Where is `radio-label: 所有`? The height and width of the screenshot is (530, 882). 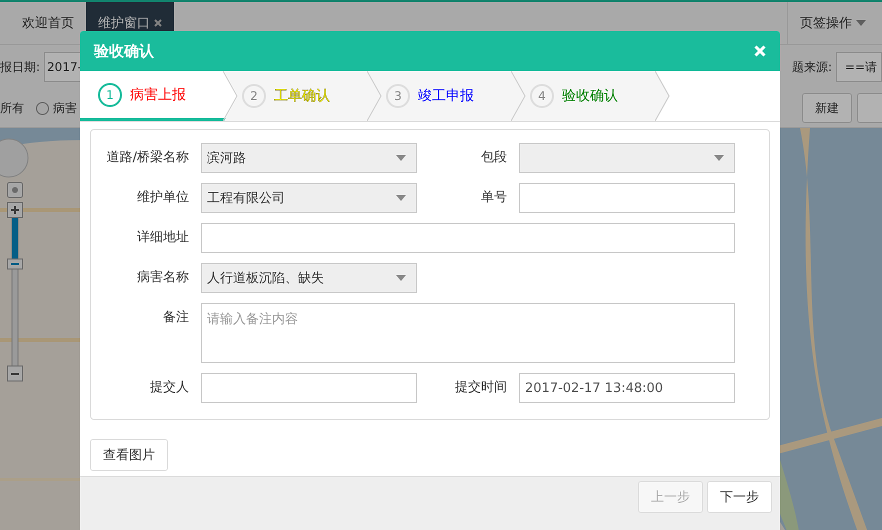 radio-label: 所有 is located at coordinates (12, 108).